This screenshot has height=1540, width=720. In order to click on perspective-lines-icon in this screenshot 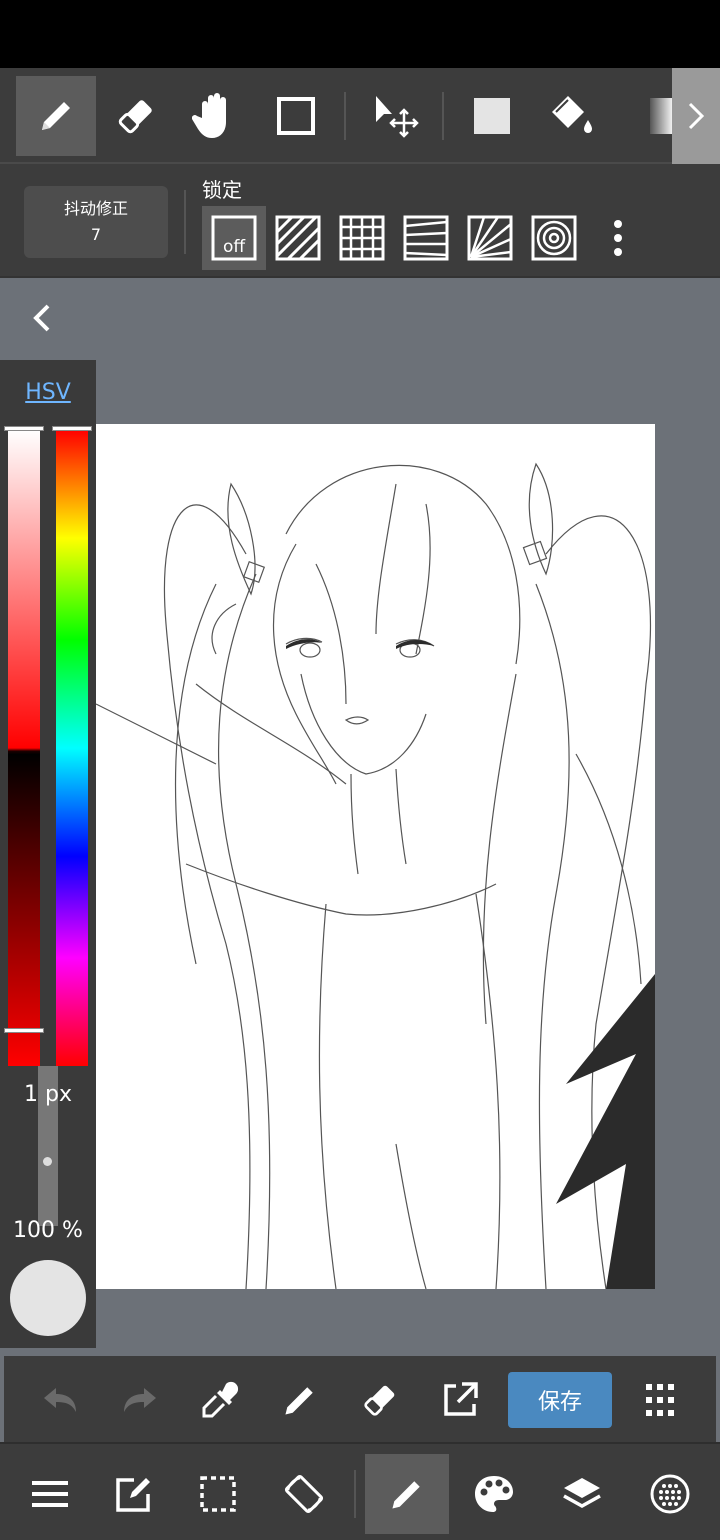, I will do `click(426, 238)`.